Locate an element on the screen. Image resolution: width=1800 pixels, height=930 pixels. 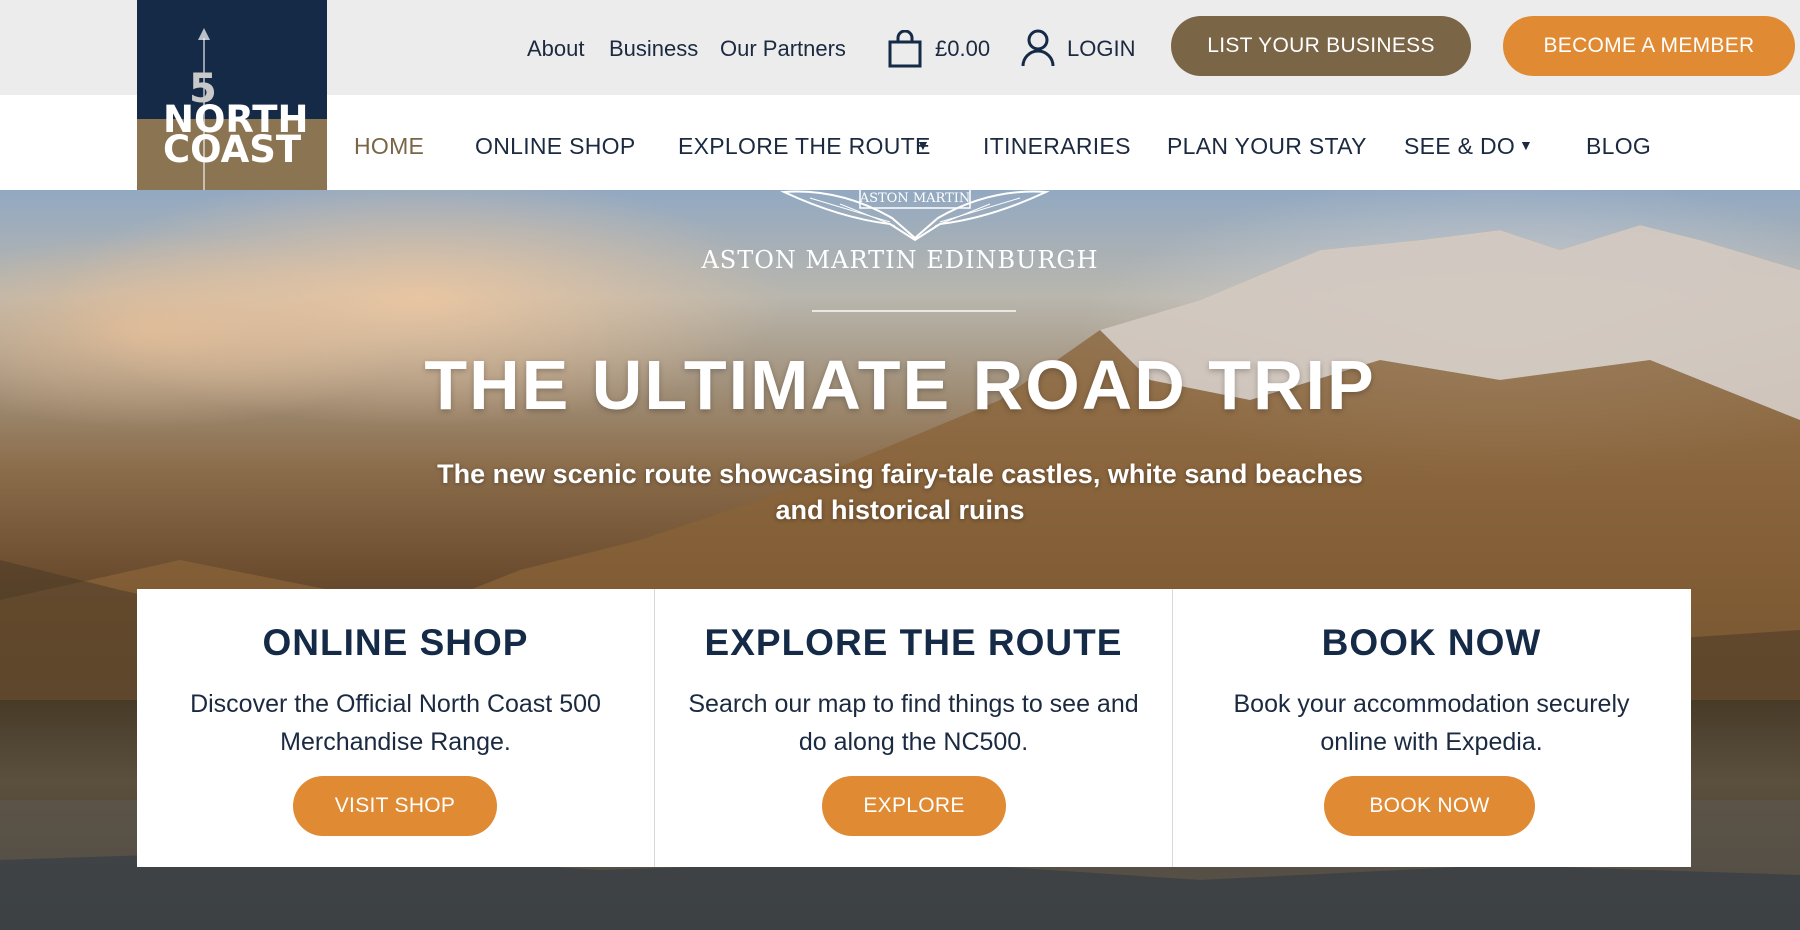
nc500-logo: 5 NORTH COAST is located at coordinates (232, 95).